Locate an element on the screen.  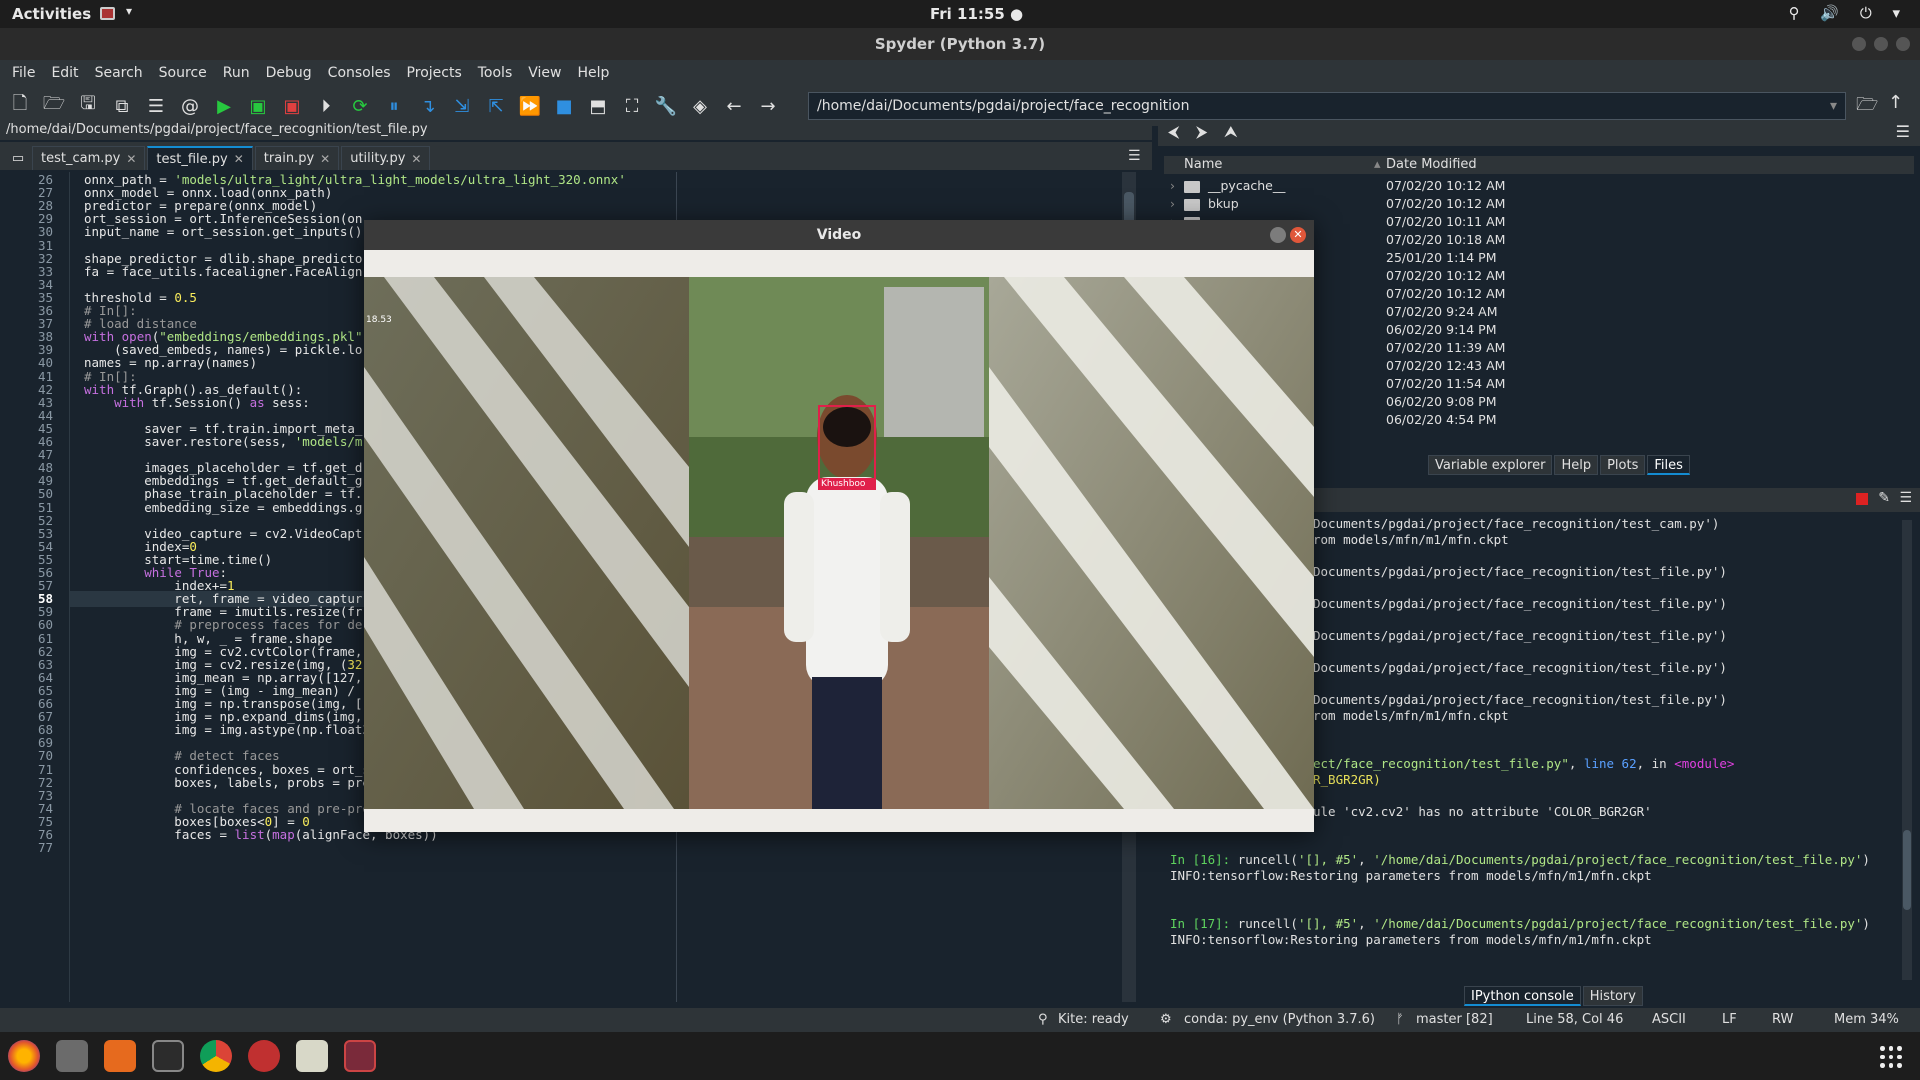
preferences-icon: 🔧 is located at coordinates (666, 106).